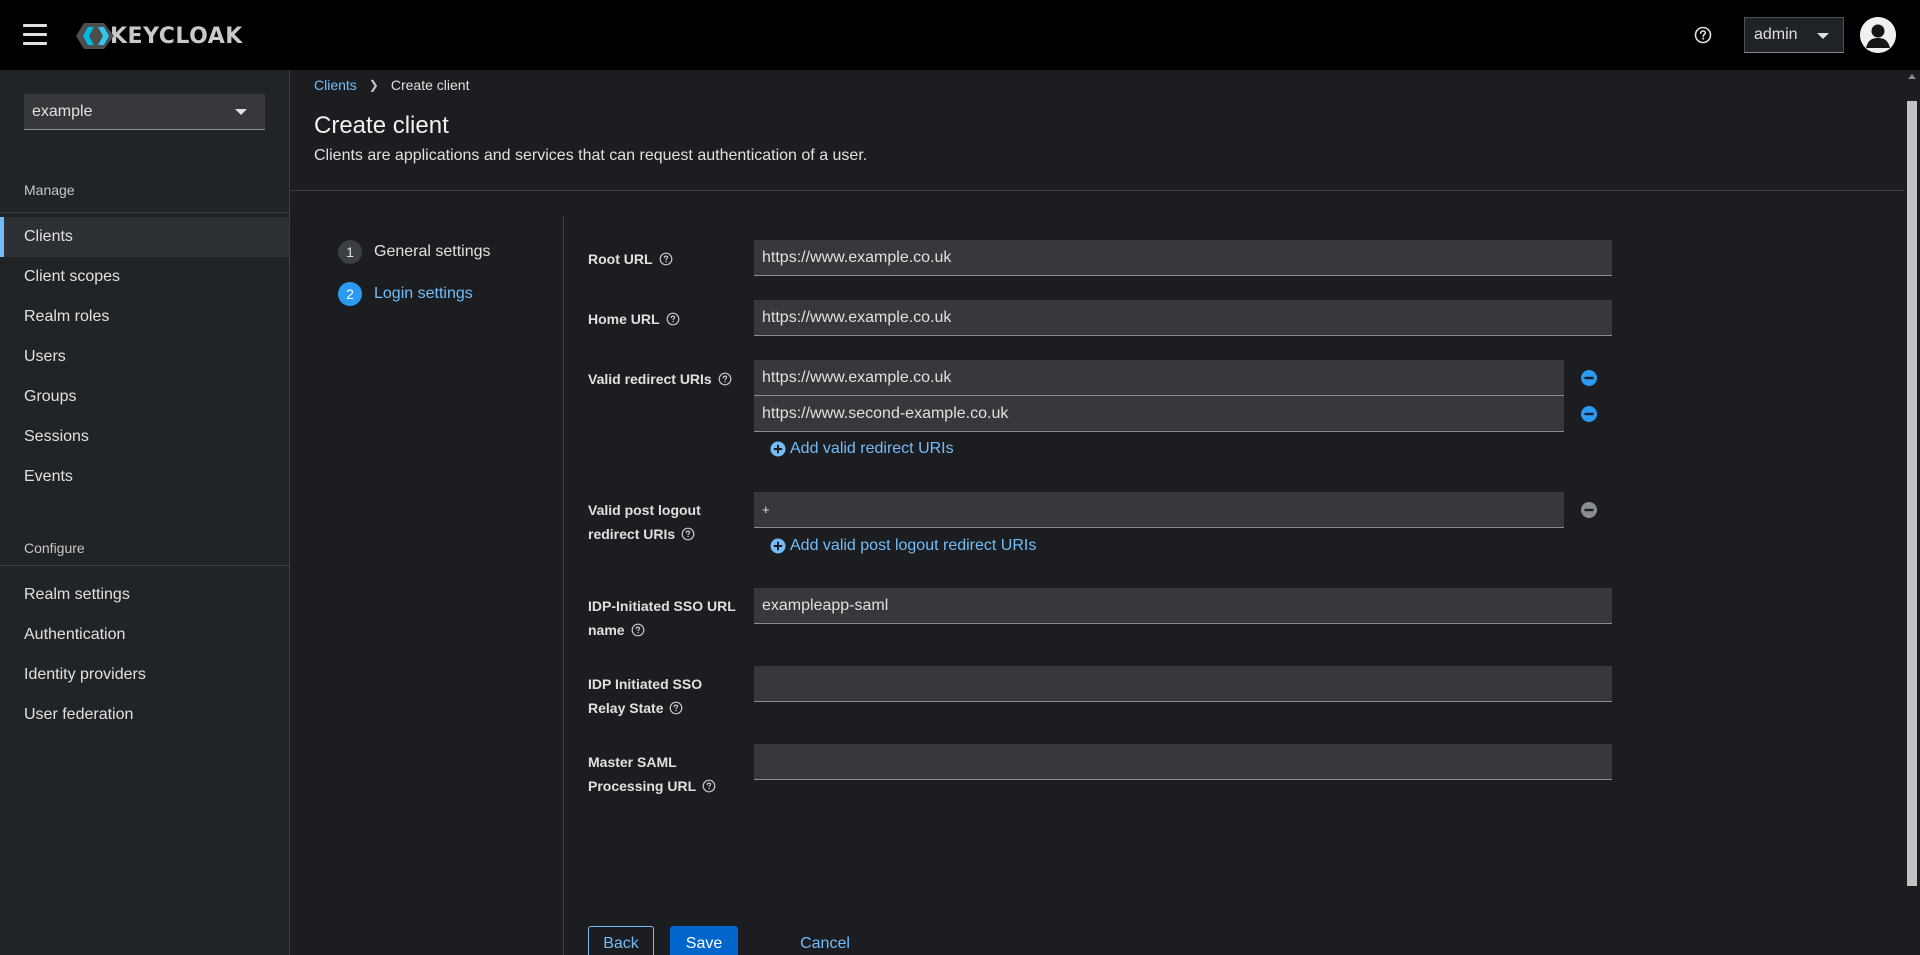 The width and height of the screenshot is (1920, 955). I want to click on sidebar-item-groups: Groups, so click(144, 397).